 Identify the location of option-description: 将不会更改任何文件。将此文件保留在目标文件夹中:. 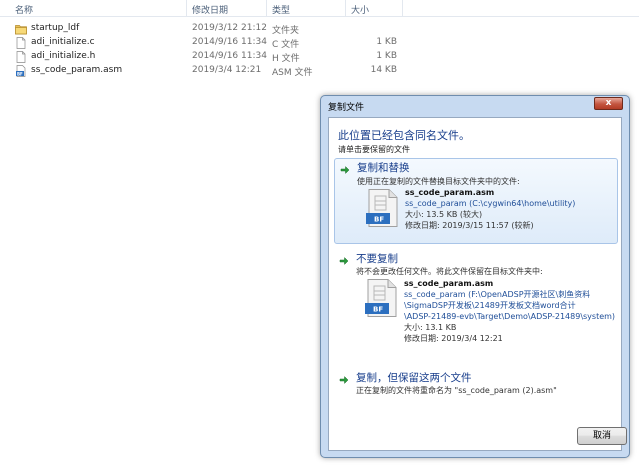
(449, 271).